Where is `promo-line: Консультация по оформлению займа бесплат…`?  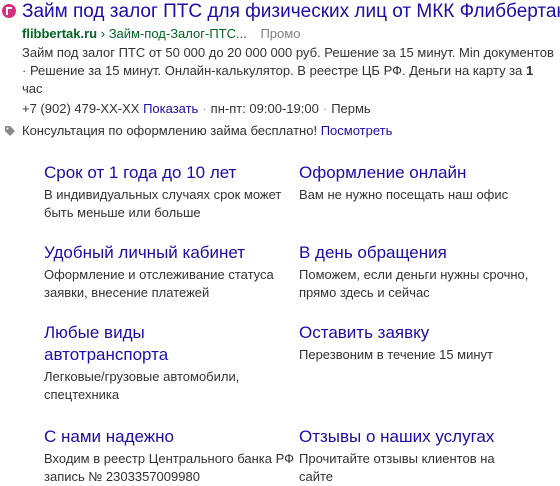 promo-line: Консультация по оформлению займа бесплат… is located at coordinates (199, 131).